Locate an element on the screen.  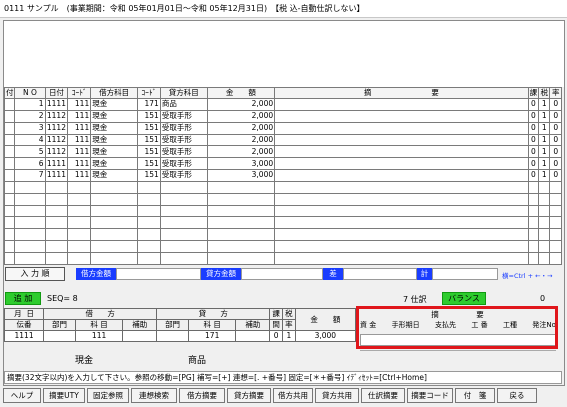
journal-row: 3 1112 111 現金 151 受取手形 2,000 0 1 0 is located at coordinates (282, 128).